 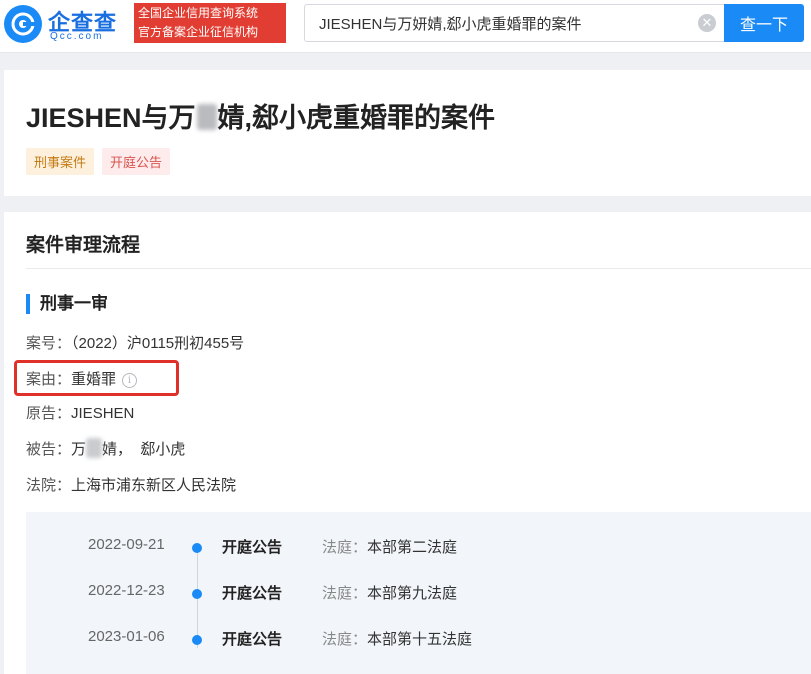 I want to click on timeline-detail: 法庭：本部第二法庭, so click(x=389, y=546).